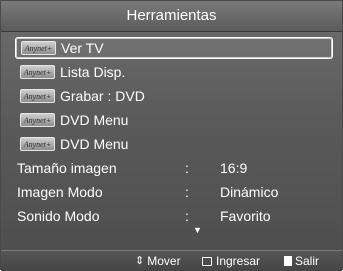 This screenshot has width=343, height=271. I want to click on menu-title: Herramientas, so click(171, 16).